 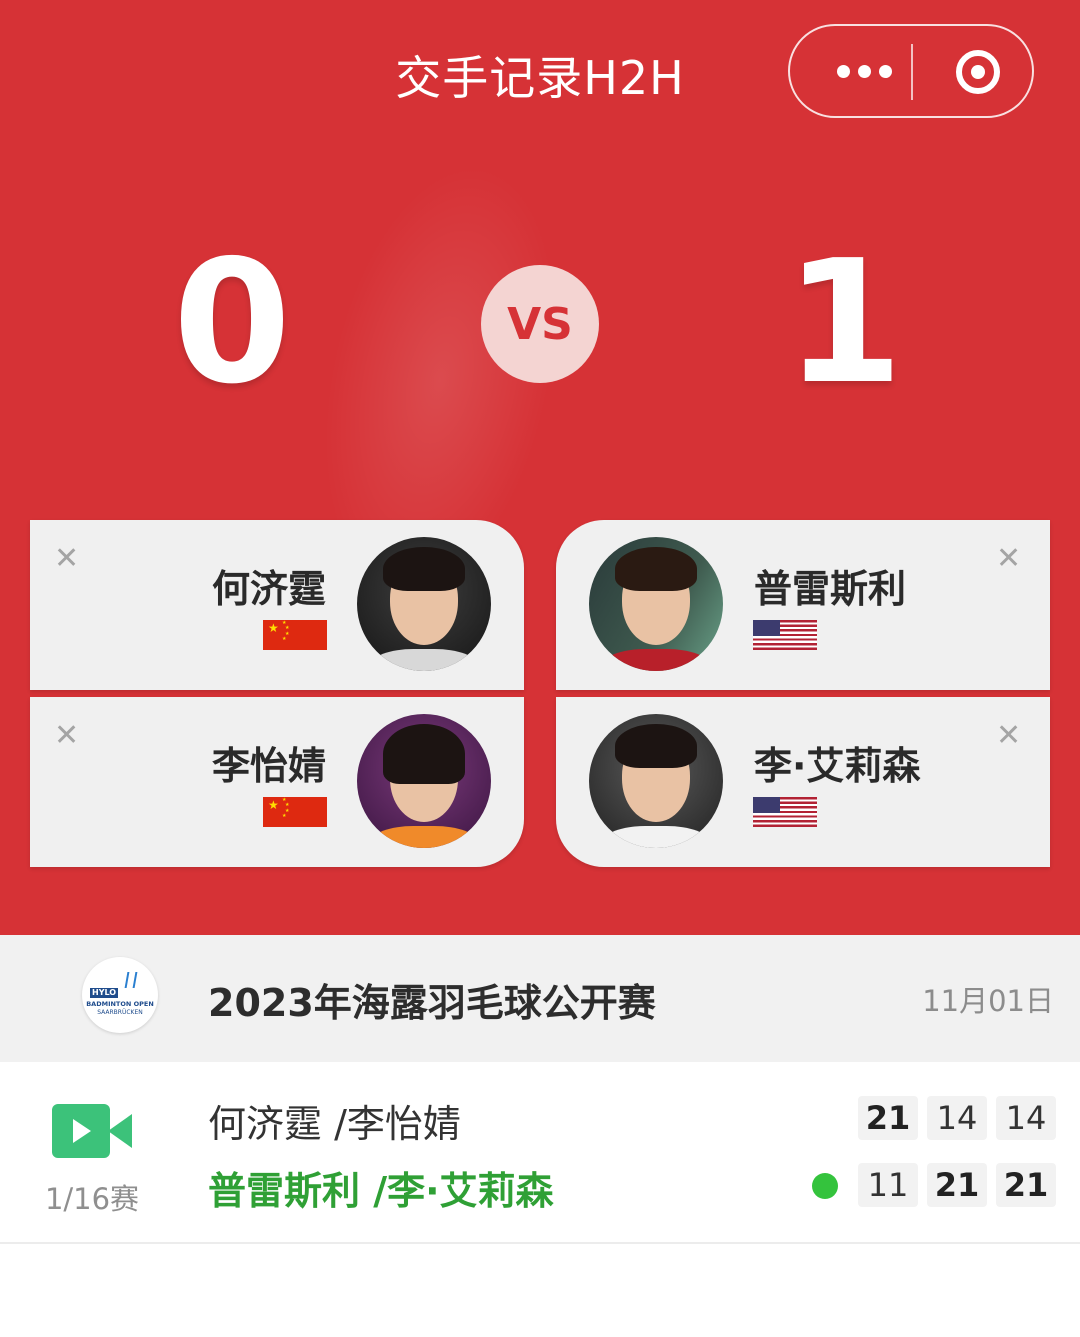 I want to click on player-card-left-1: ✕ 何济霆 ★ ★ ★ ★ ★, so click(x=277, y=605).